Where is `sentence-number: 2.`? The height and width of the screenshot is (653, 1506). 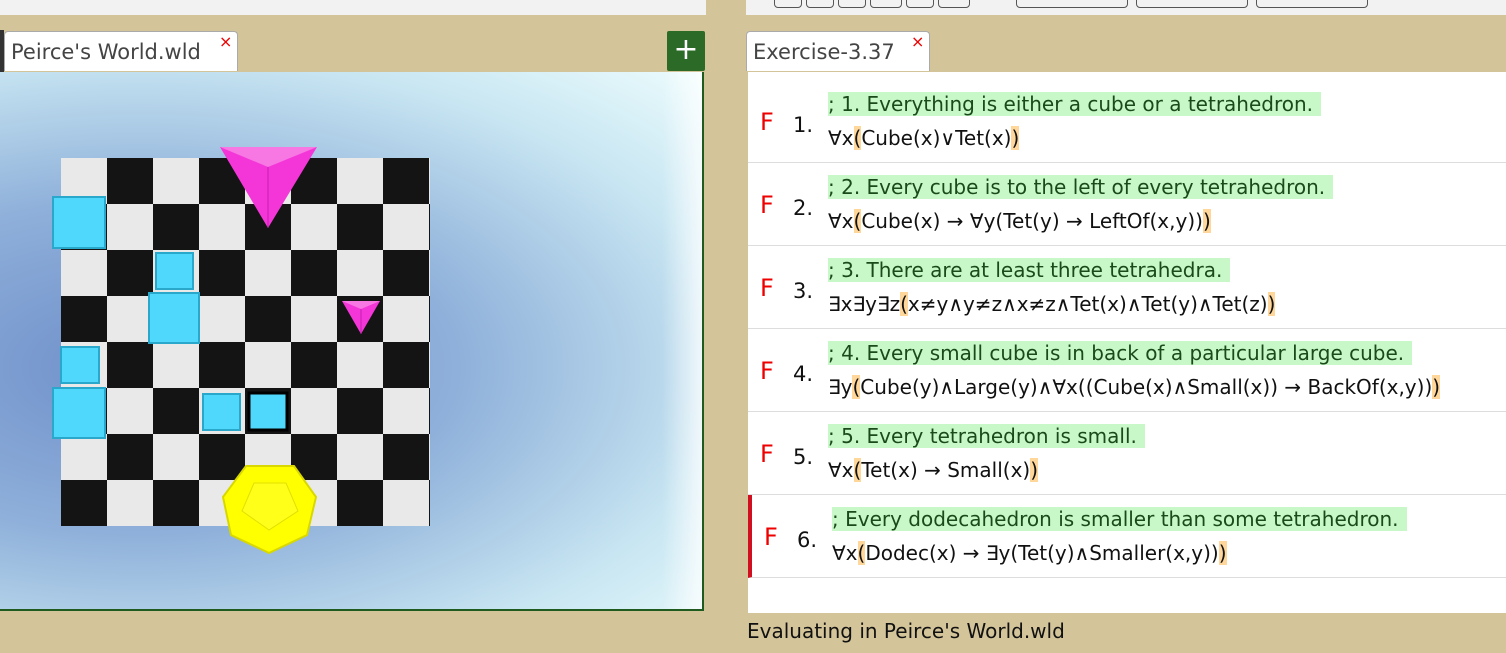
sentence-number: 2. is located at coordinates (803, 208).